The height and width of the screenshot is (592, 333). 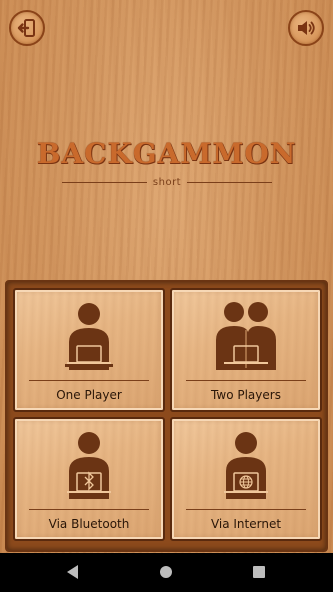 I want to click on via-bluetooth-button: Via Bluetooth, so click(x=89, y=479).